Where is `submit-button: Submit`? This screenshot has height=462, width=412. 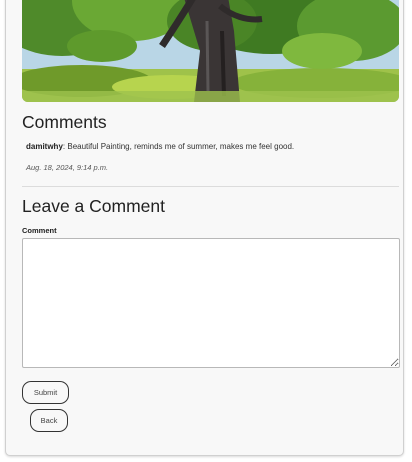 submit-button: Submit is located at coordinates (45, 392).